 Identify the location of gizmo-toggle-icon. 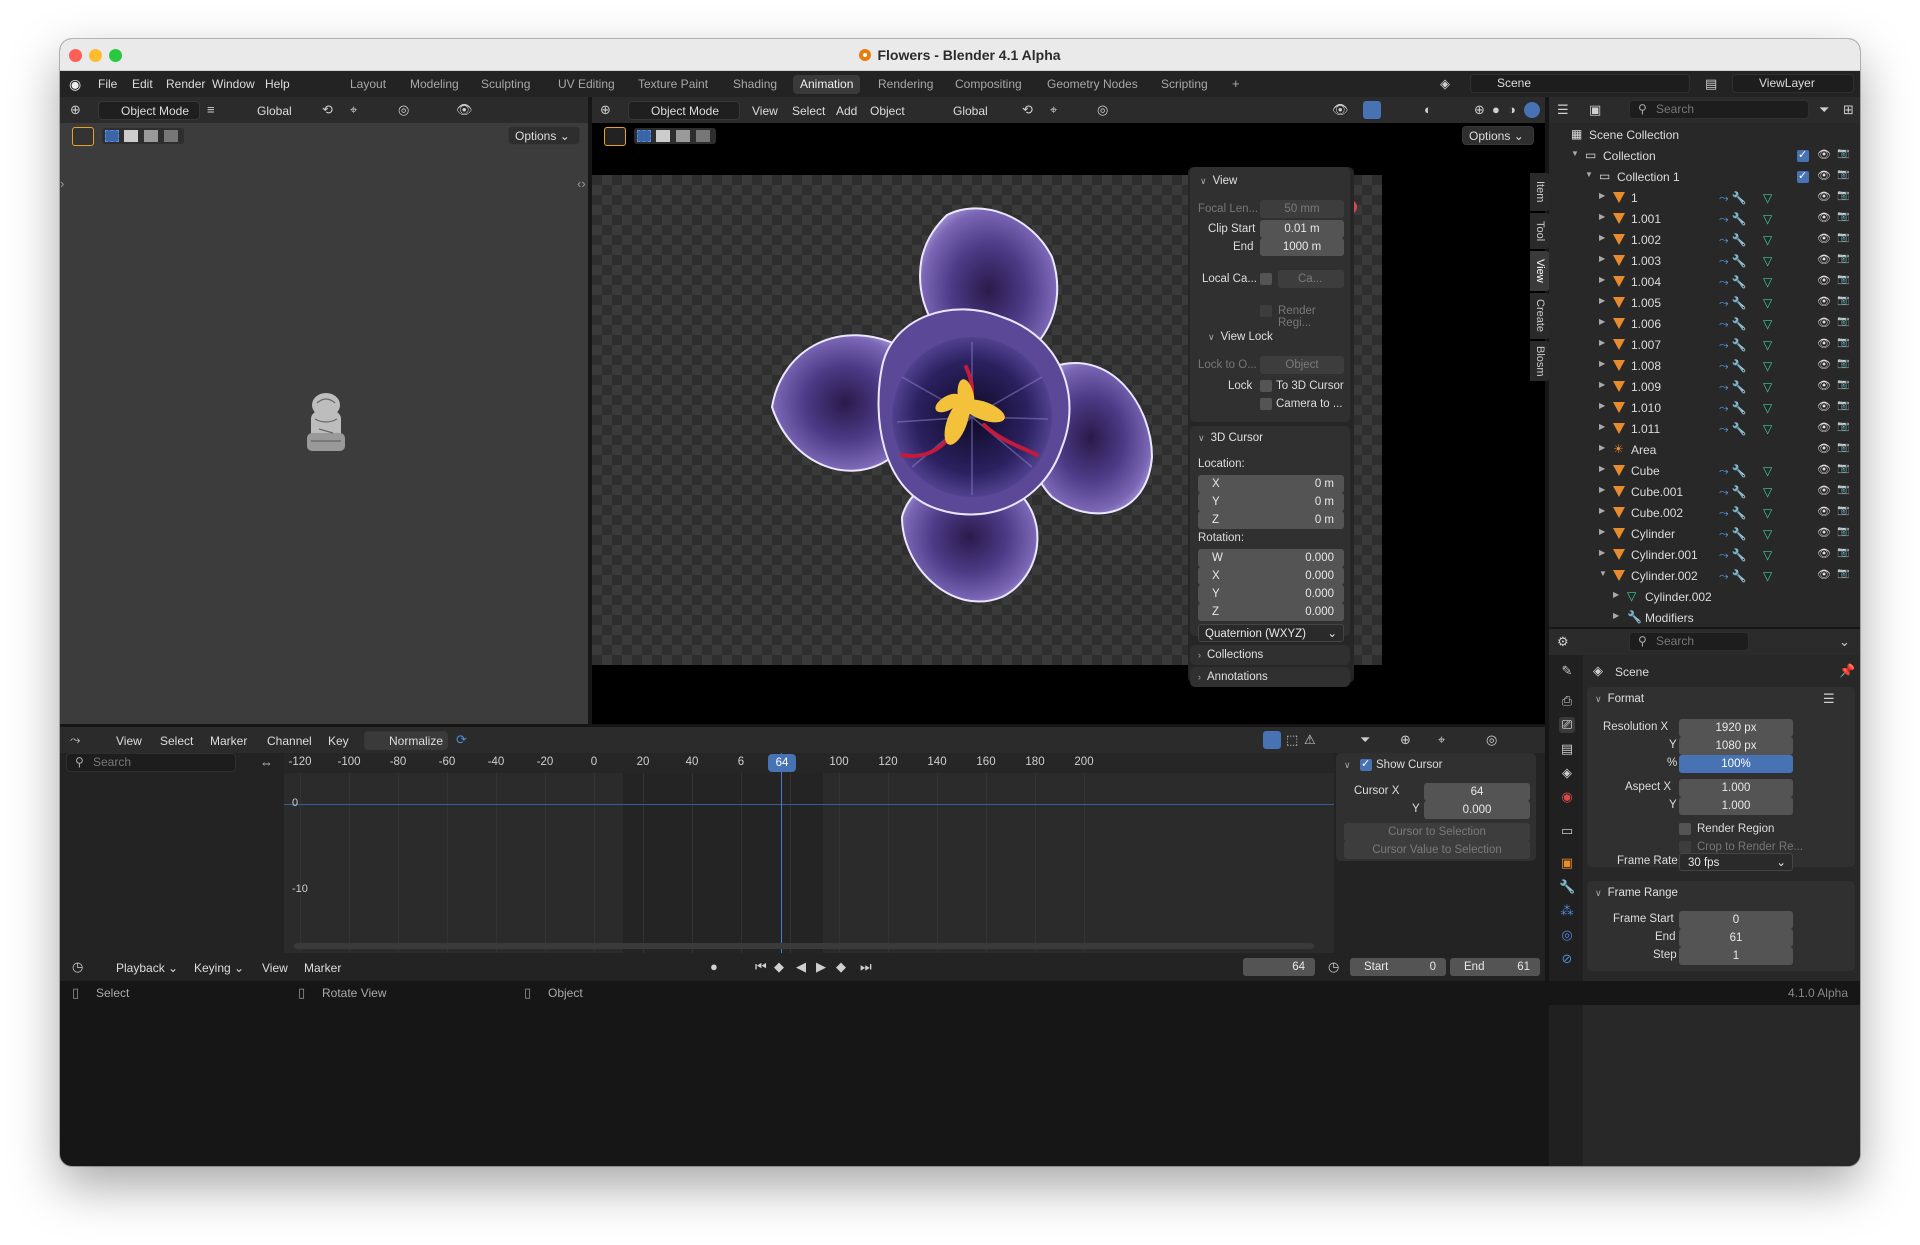
(1372, 110).